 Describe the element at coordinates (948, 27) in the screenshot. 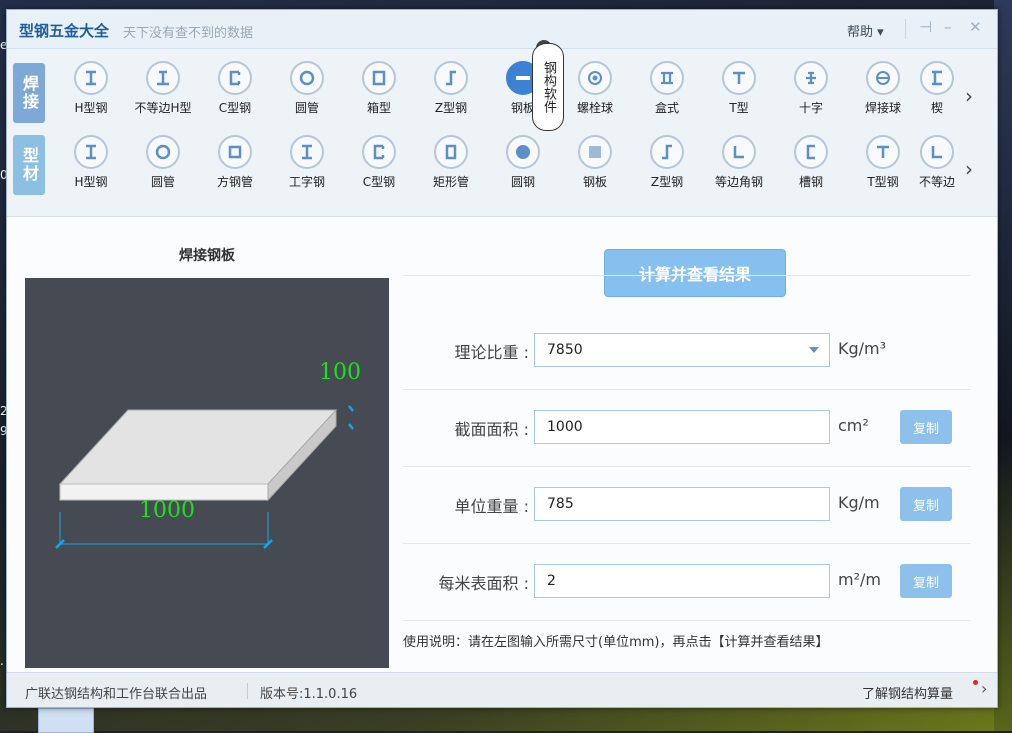

I see `minimize-icon: –` at that location.